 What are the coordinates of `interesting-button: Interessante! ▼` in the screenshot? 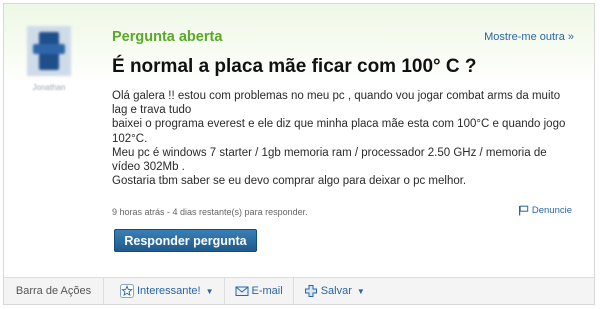 It's located at (164, 291).